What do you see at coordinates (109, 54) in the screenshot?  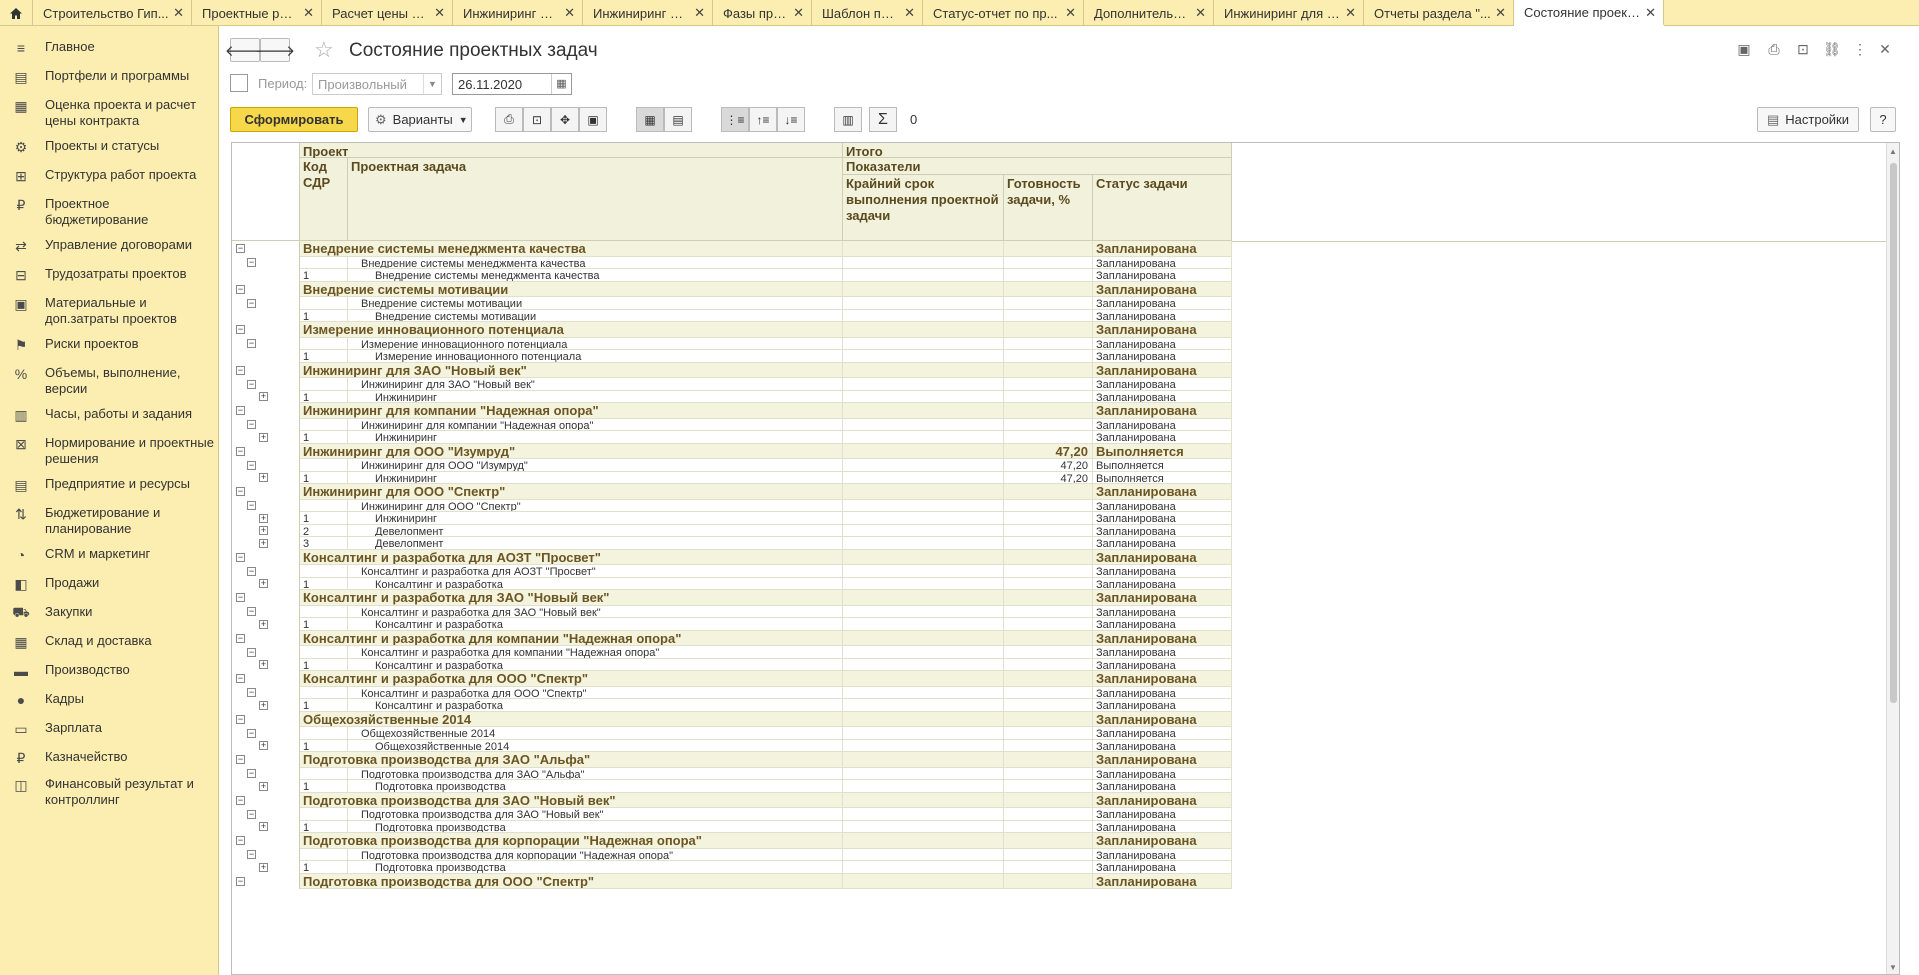 I see `sidebar-item-0: ≡ Главное` at bounding box center [109, 54].